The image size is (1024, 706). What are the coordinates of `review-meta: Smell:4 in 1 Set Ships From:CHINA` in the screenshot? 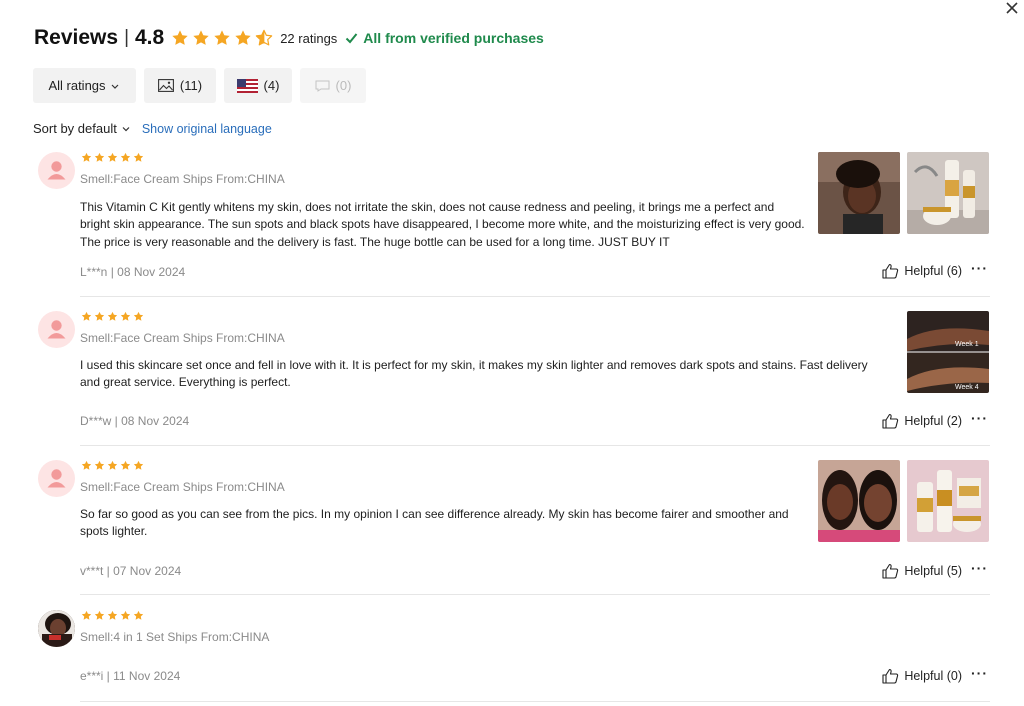 It's located at (175, 637).